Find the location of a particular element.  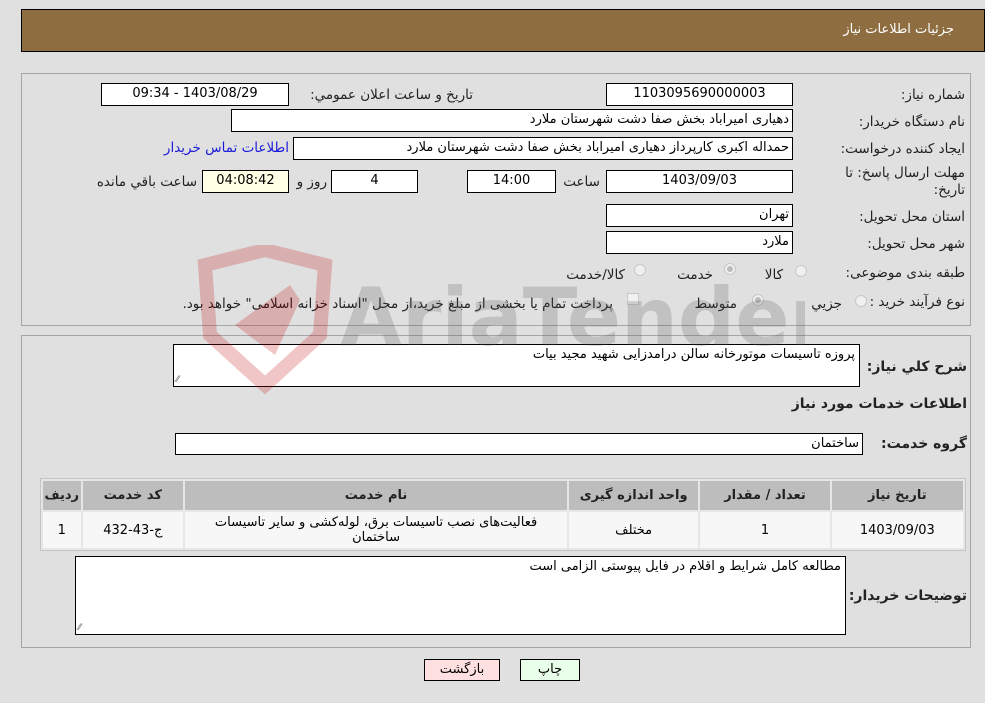

remaining-time-field: 04:08:42 is located at coordinates (245, 181).